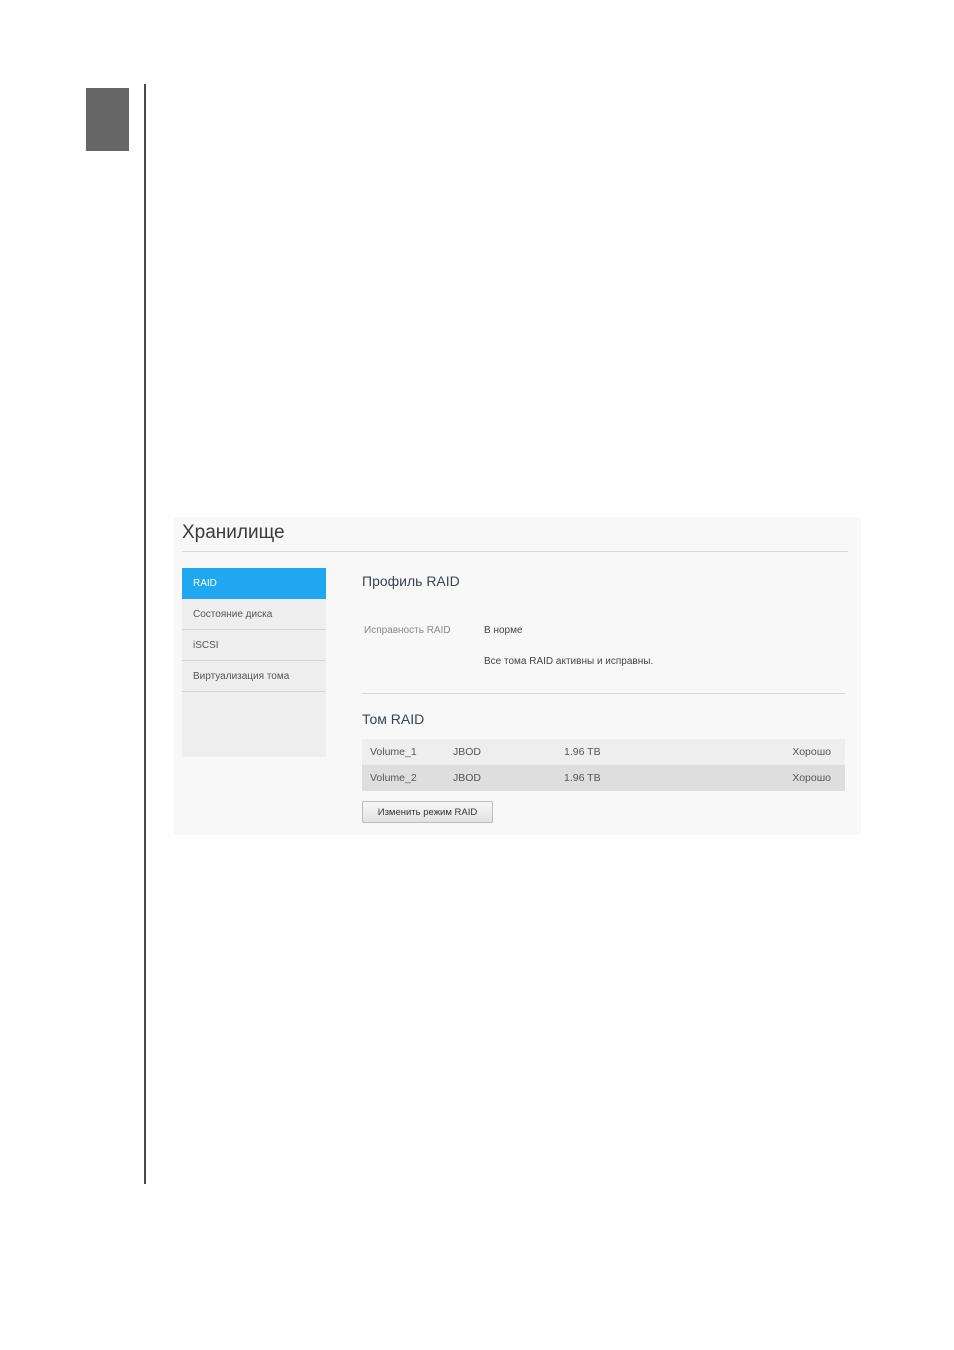 The height and width of the screenshot is (1350, 954). What do you see at coordinates (393, 778) in the screenshot?
I see `volume-name: Volume_2` at bounding box center [393, 778].